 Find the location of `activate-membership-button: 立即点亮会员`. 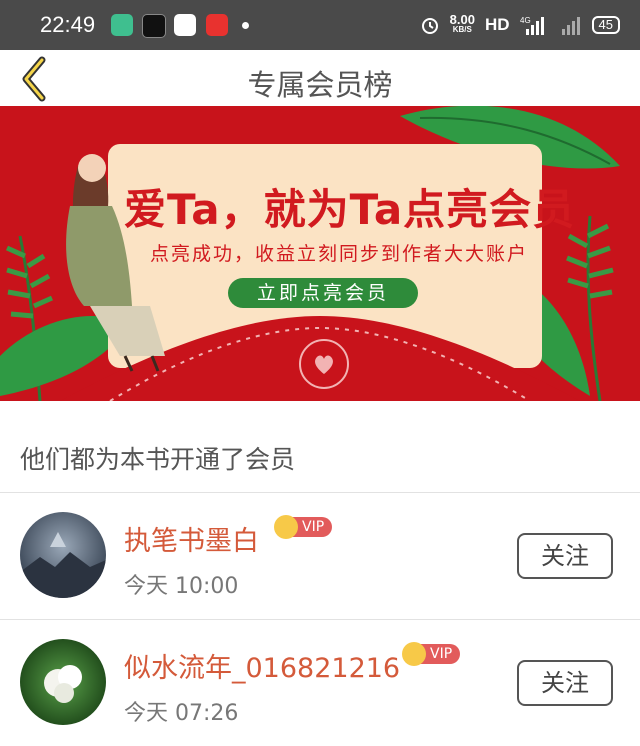

activate-membership-button: 立即点亮会员 is located at coordinates (323, 293).